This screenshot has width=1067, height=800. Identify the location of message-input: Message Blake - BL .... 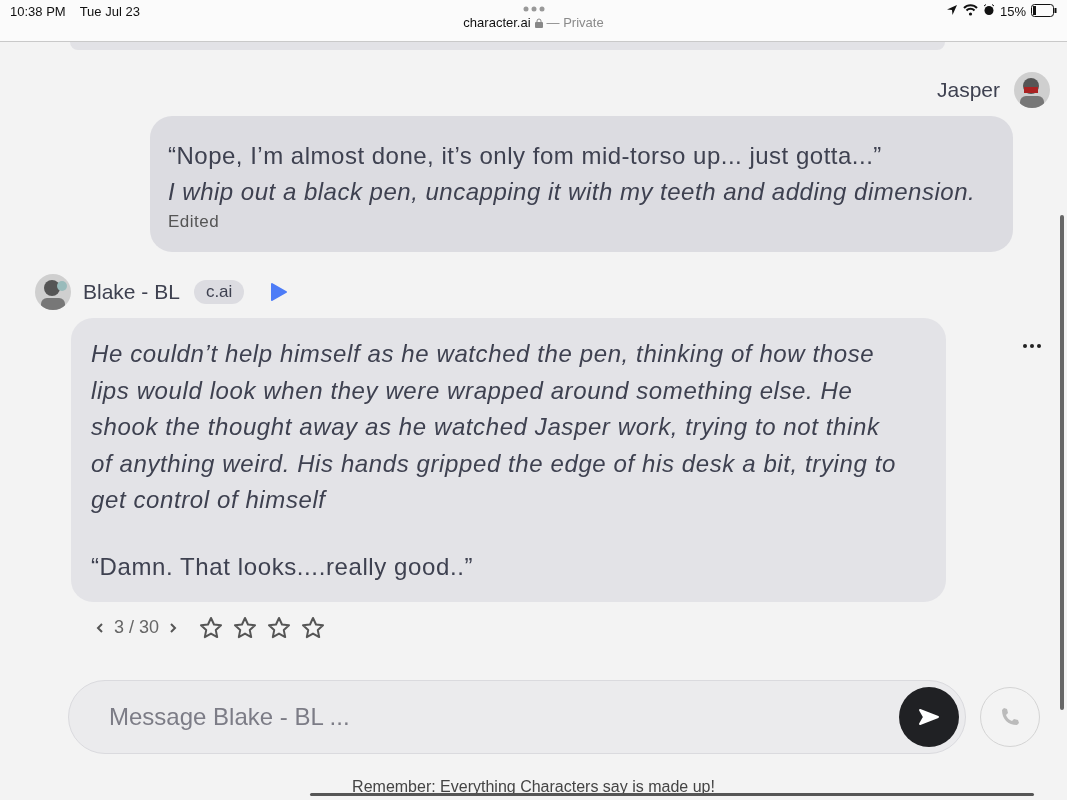
(503, 716).